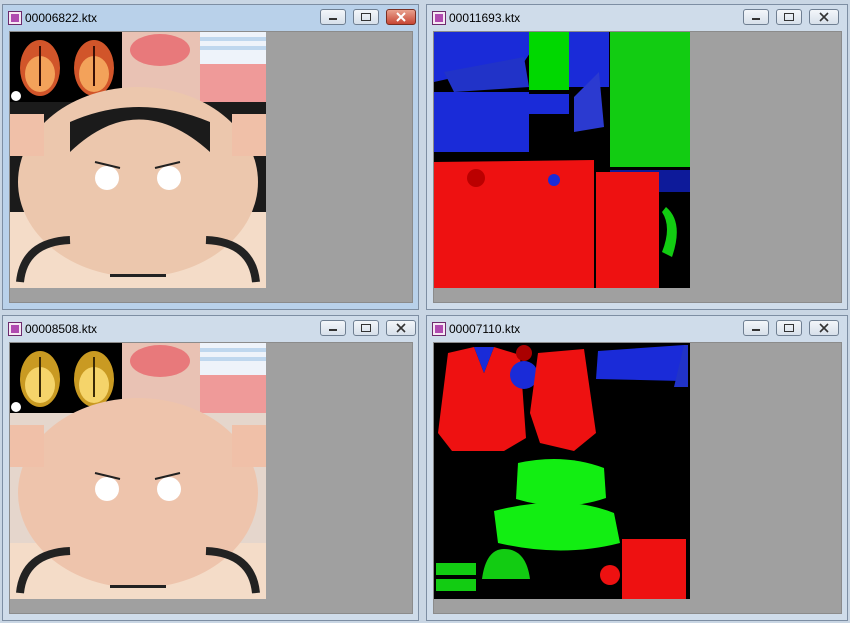 The width and height of the screenshot is (850, 623). I want to click on outfit-texture-image, so click(562, 471).